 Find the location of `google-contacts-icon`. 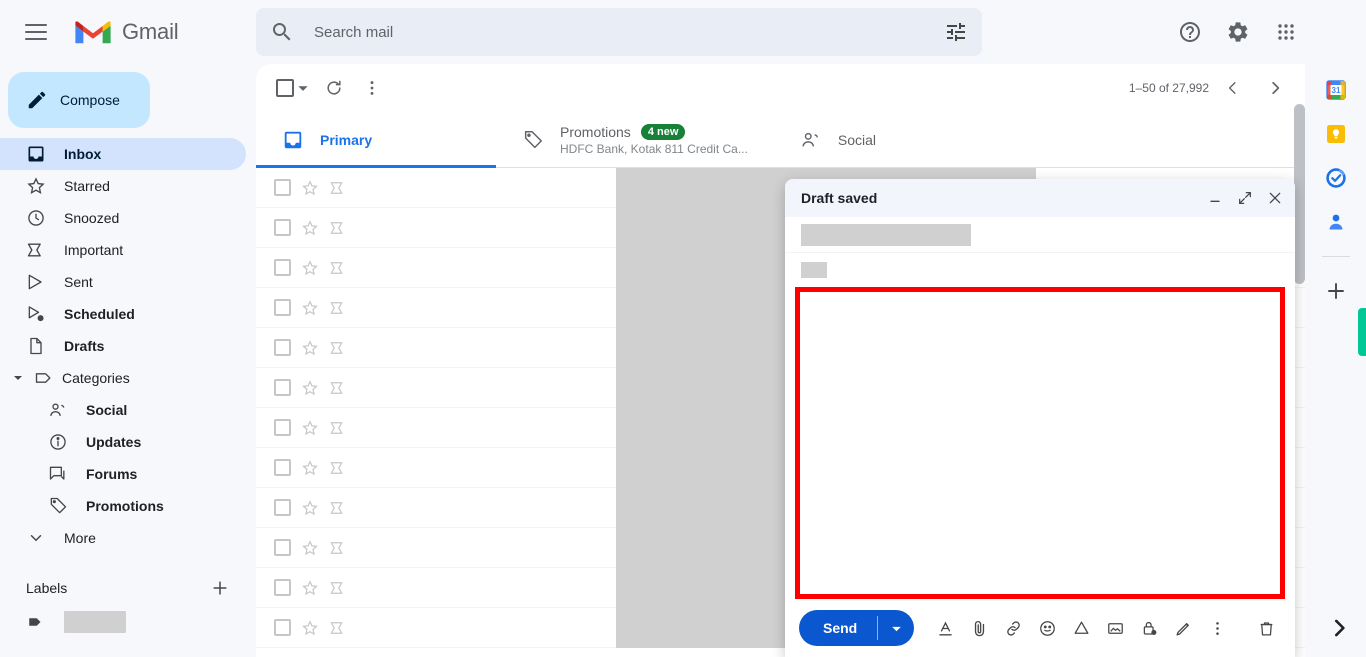

google-contacts-icon is located at coordinates (1336, 222).